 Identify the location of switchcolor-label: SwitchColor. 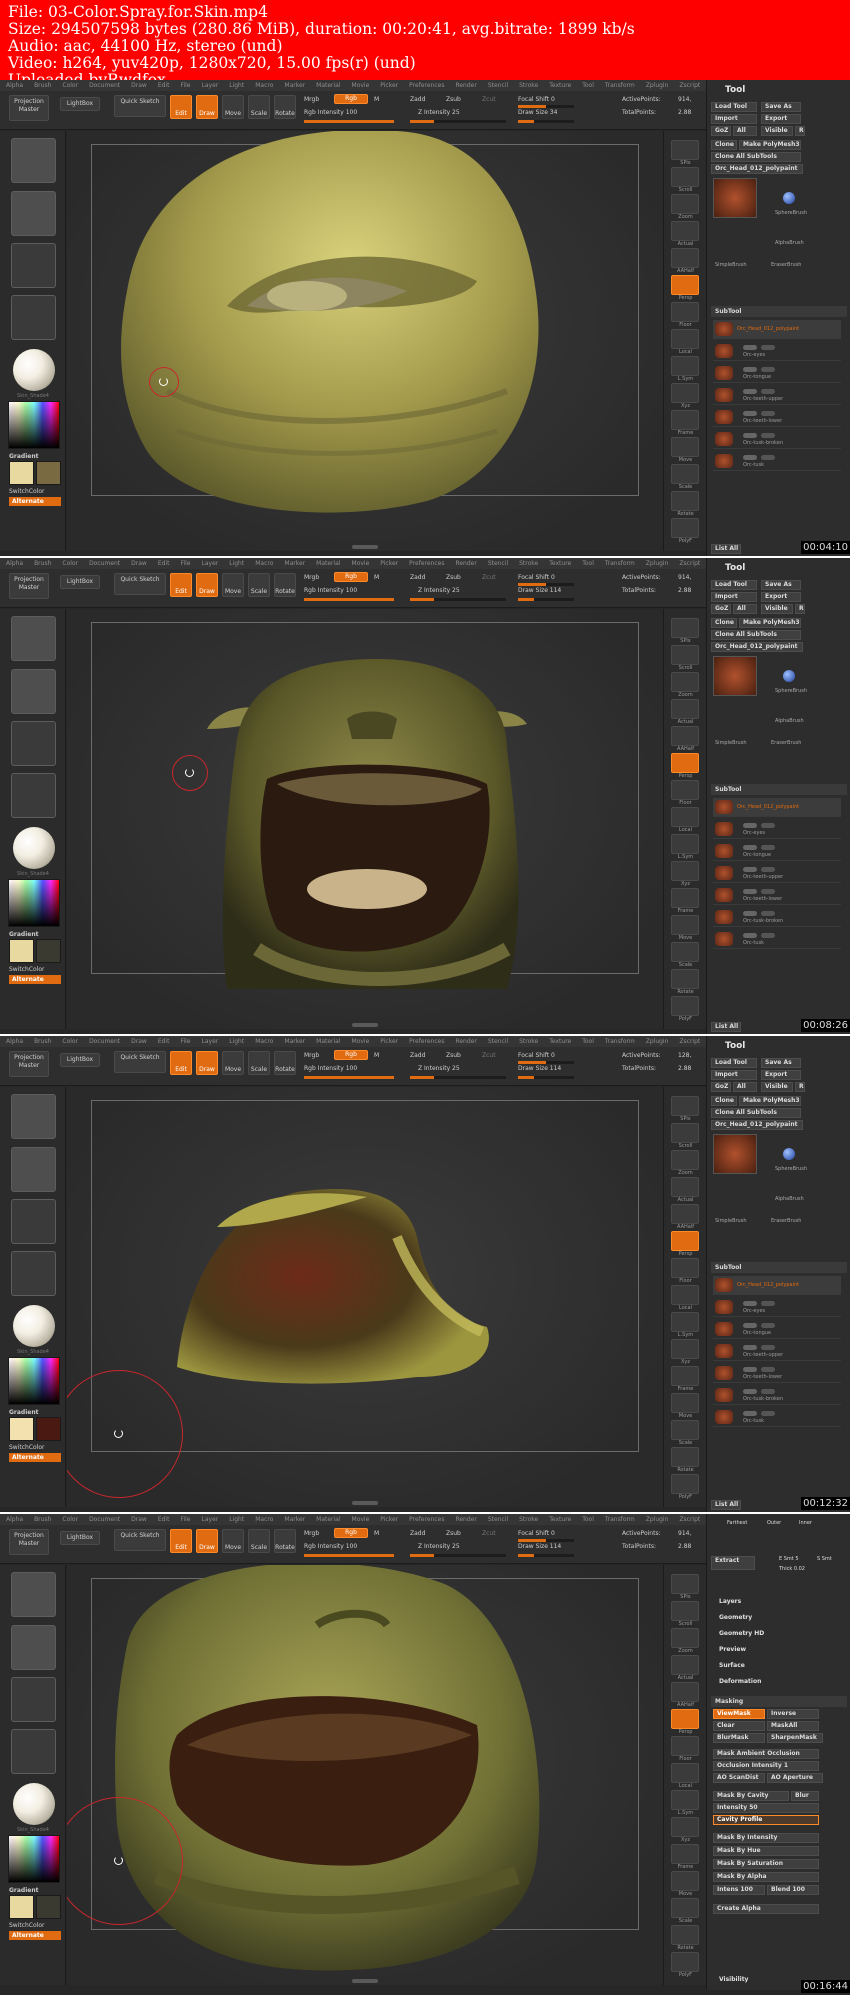
(27, 1925).